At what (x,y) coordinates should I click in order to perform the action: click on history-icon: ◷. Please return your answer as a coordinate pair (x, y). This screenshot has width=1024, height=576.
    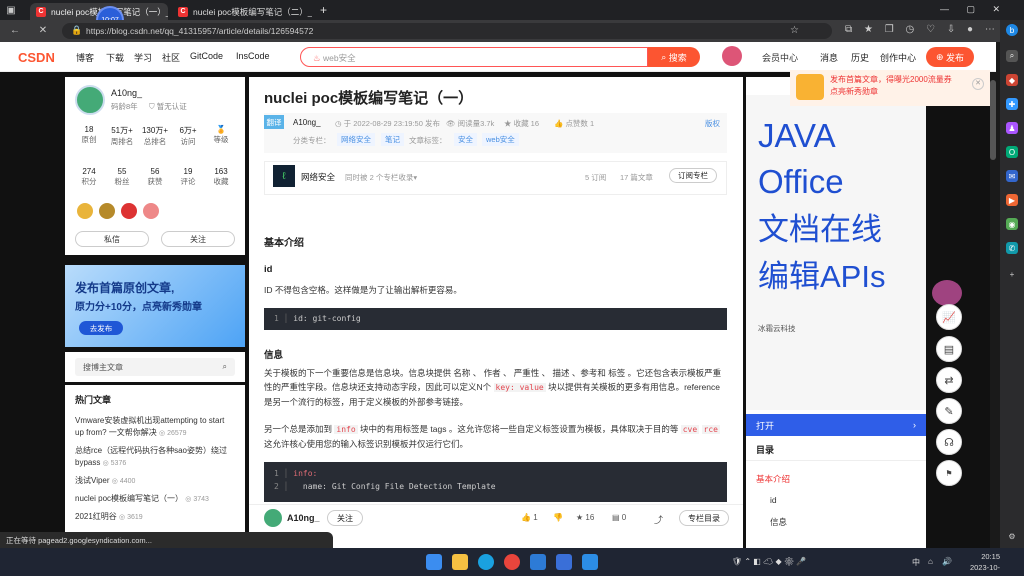
    Looking at the image, I should click on (910, 29).